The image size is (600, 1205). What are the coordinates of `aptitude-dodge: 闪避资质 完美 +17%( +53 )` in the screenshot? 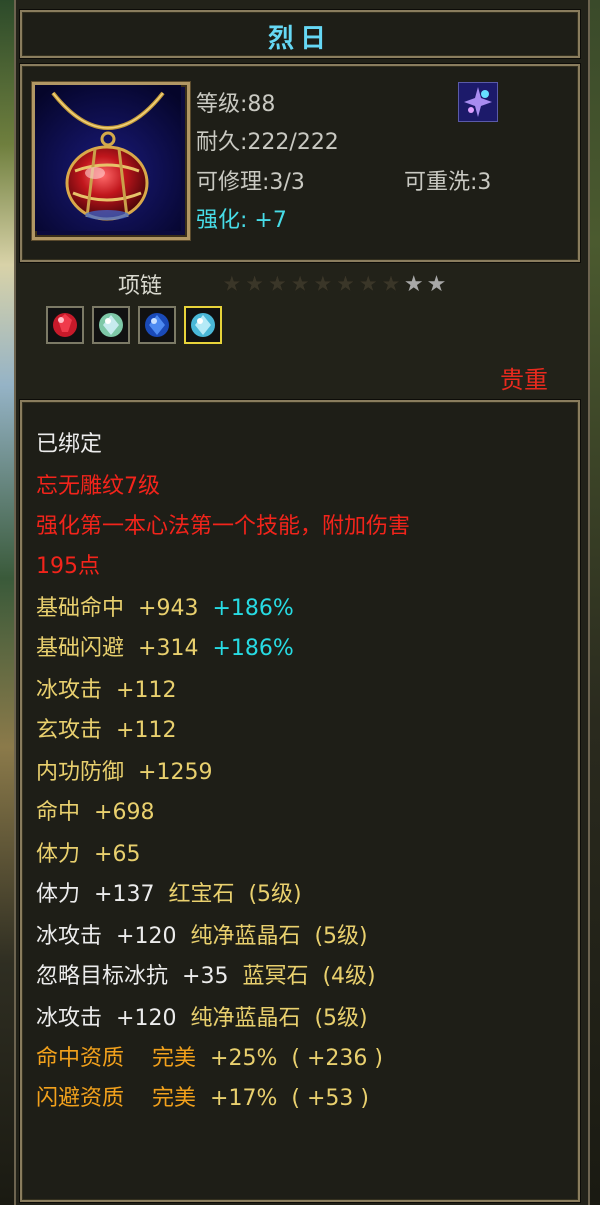 It's located at (202, 1098).